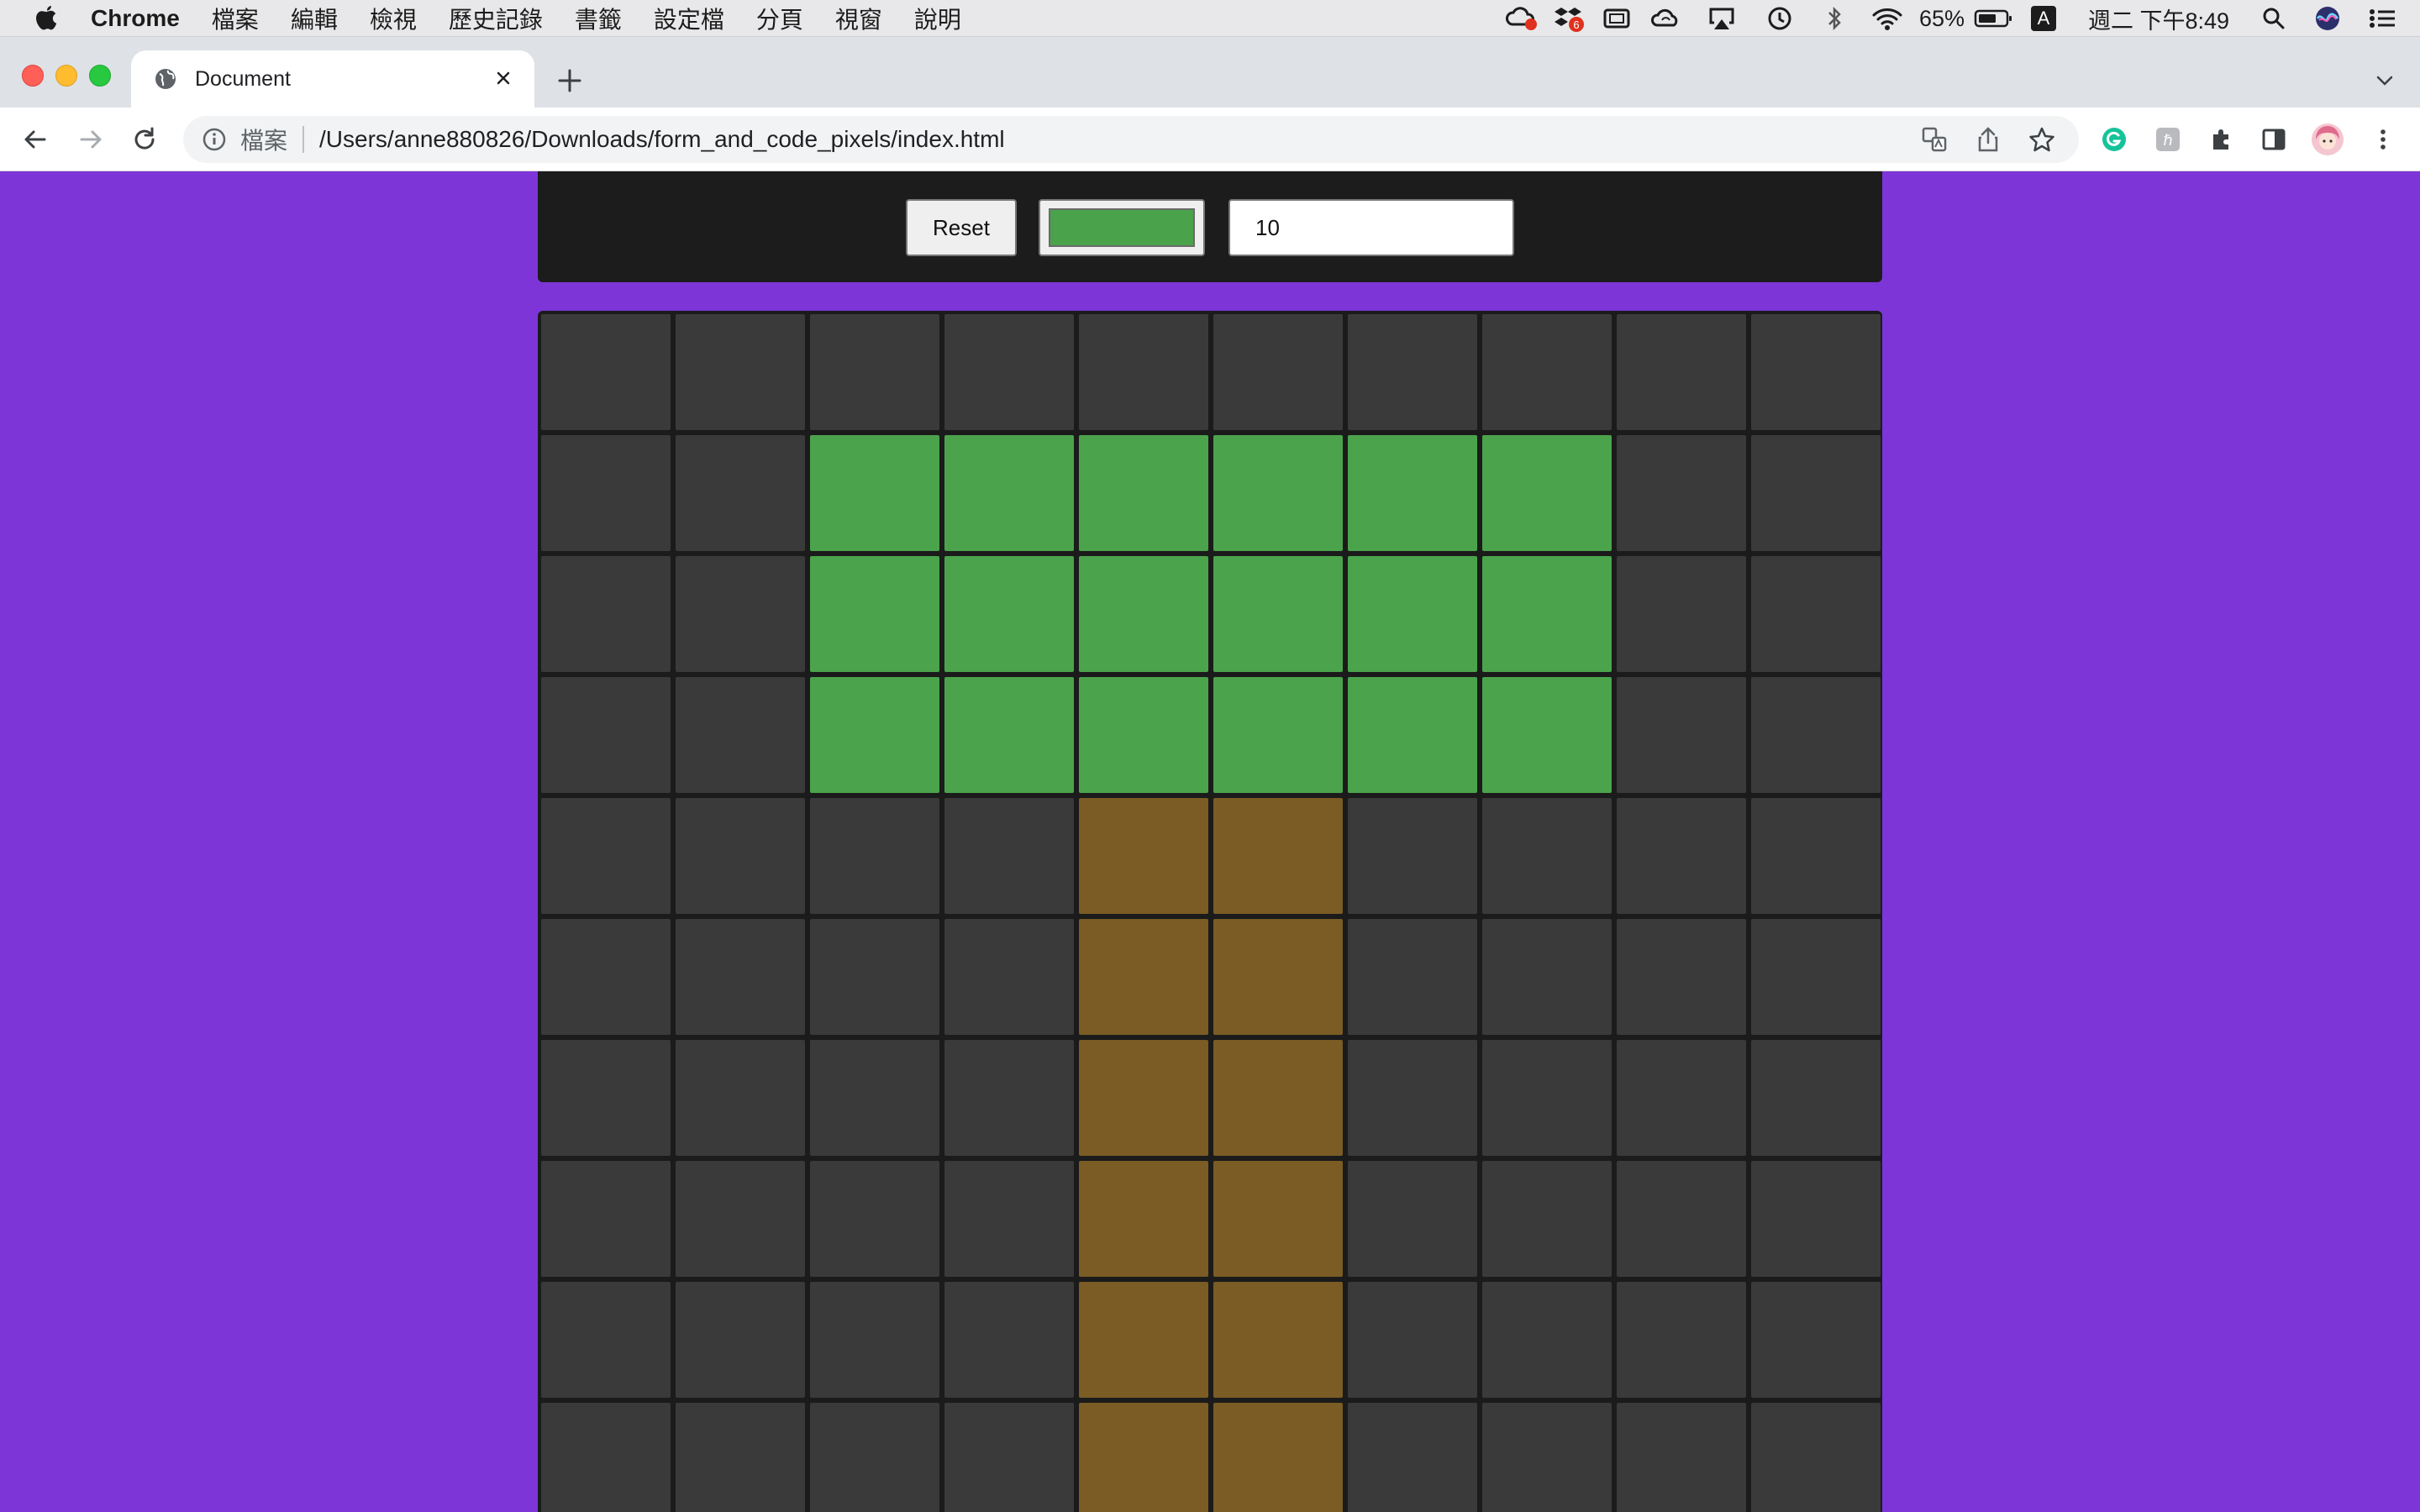  What do you see at coordinates (2274, 18) in the screenshot?
I see `spotlight-search-icon` at bounding box center [2274, 18].